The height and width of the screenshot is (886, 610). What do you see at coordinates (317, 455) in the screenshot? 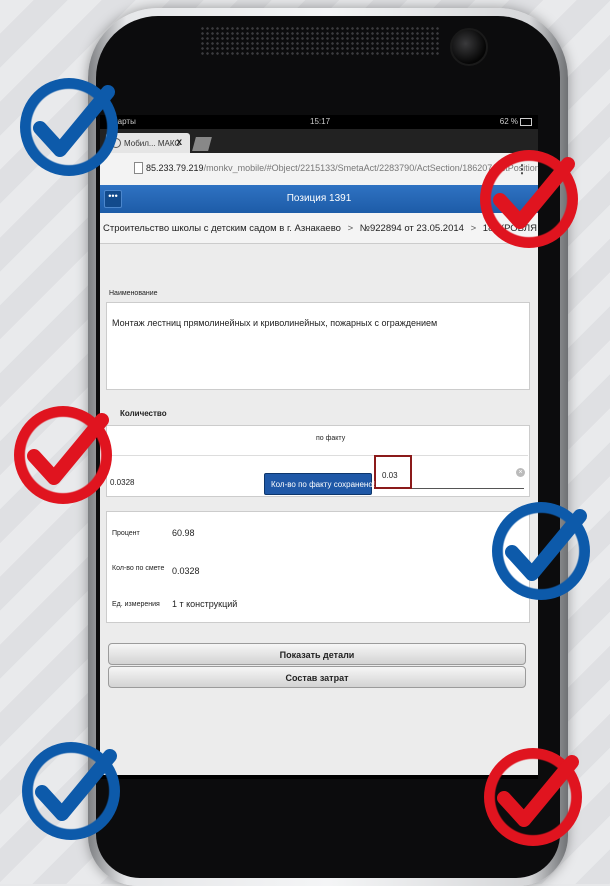
I see `divider` at bounding box center [317, 455].